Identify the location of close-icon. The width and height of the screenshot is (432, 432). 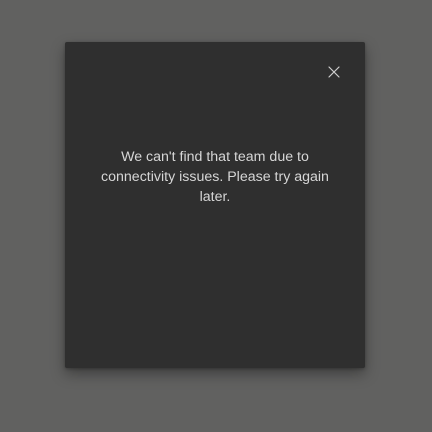
(334, 72).